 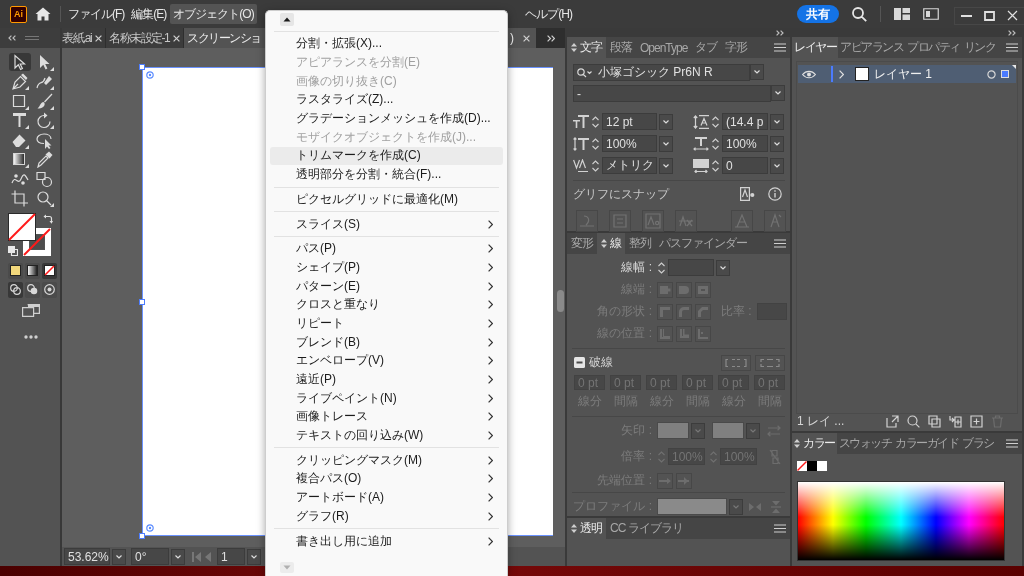 What do you see at coordinates (903, 74) in the screenshot?
I see `layer-name: レイヤー 1` at bounding box center [903, 74].